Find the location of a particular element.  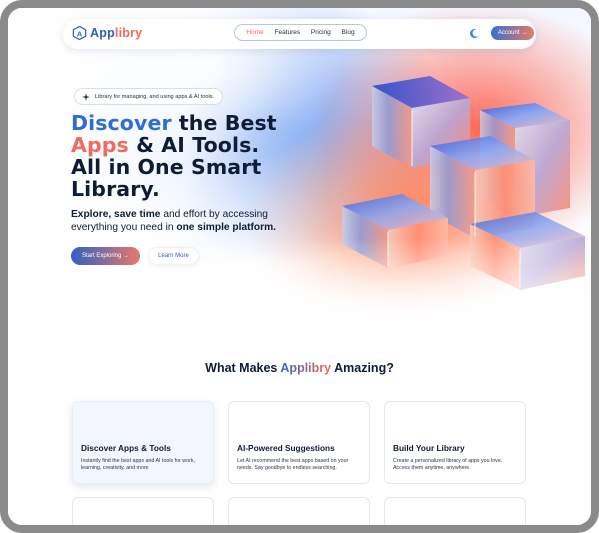

brand-logo: A Applibry is located at coordinates (107, 33).